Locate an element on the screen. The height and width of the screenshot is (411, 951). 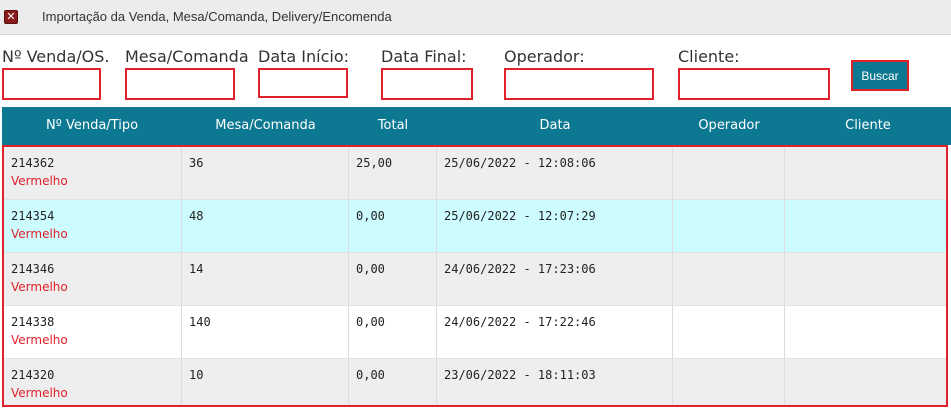
venda-number: 214346 is located at coordinates (33, 269).